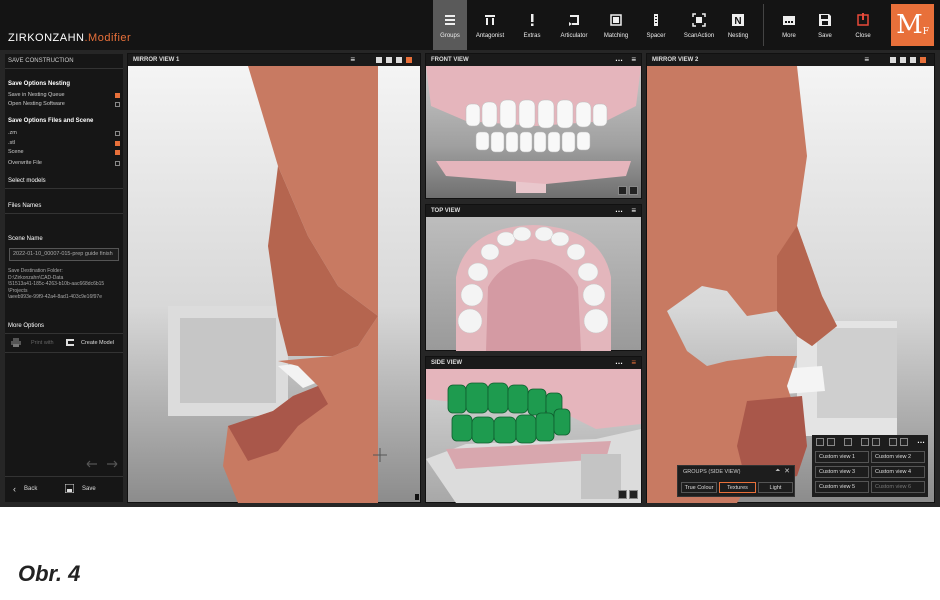 The width and height of the screenshot is (940, 600). I want to click on save-toolbar-button: Save, so click(825, 25).